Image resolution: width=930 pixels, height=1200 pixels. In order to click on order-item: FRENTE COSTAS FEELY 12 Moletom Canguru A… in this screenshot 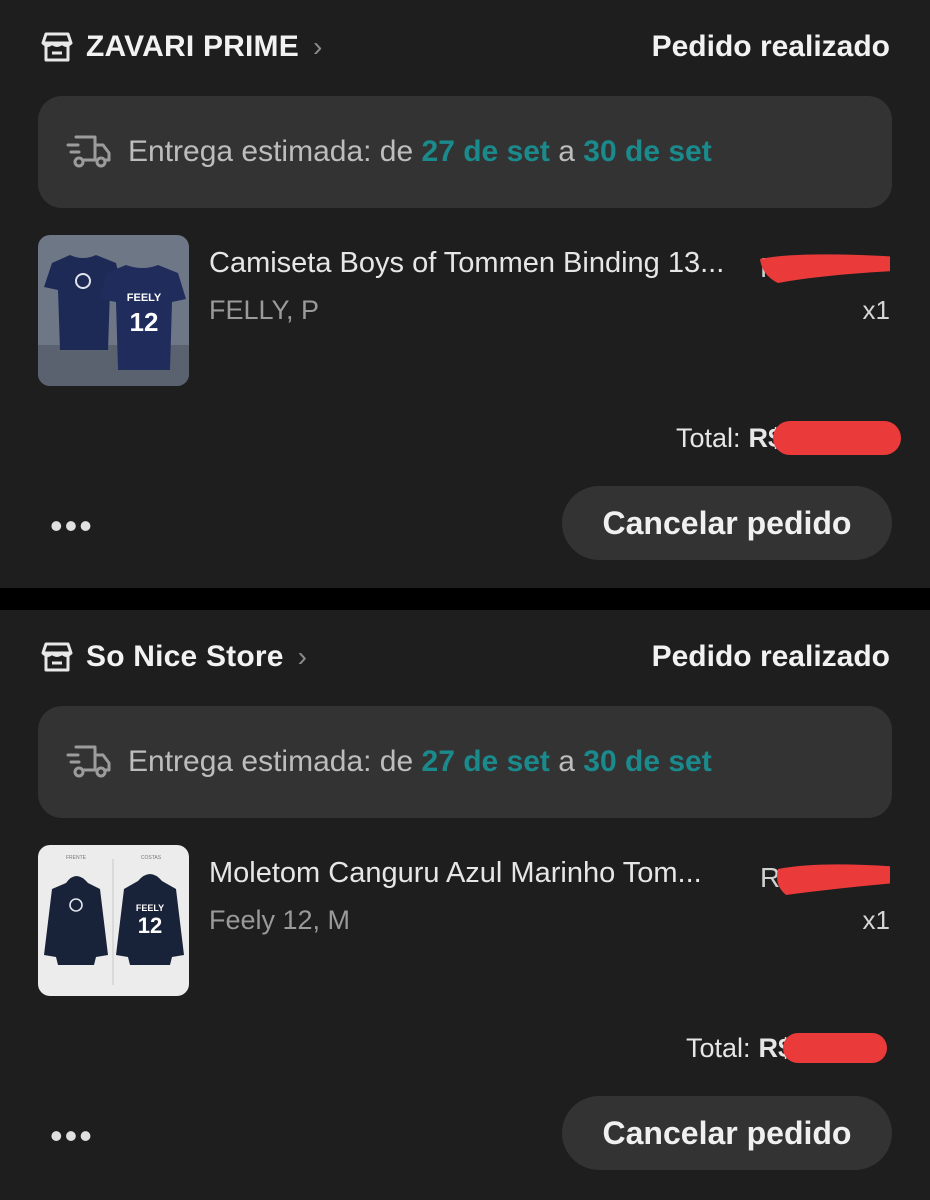, I will do `click(469, 921)`.